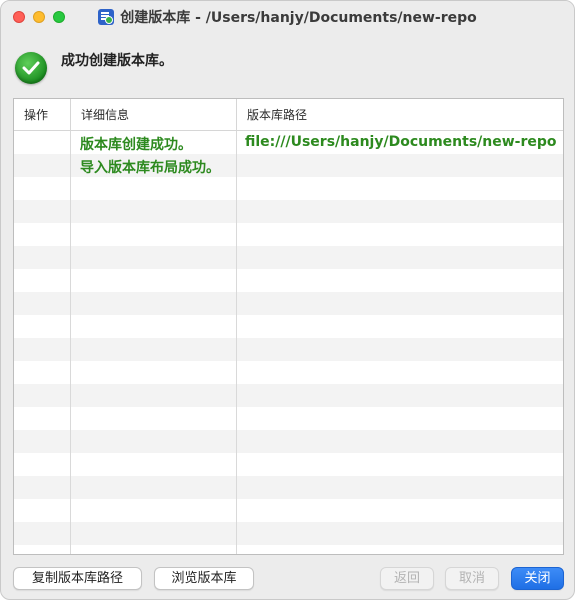 The width and height of the screenshot is (575, 600). I want to click on row-1-detail: 版本库创建成功。, so click(136, 145).